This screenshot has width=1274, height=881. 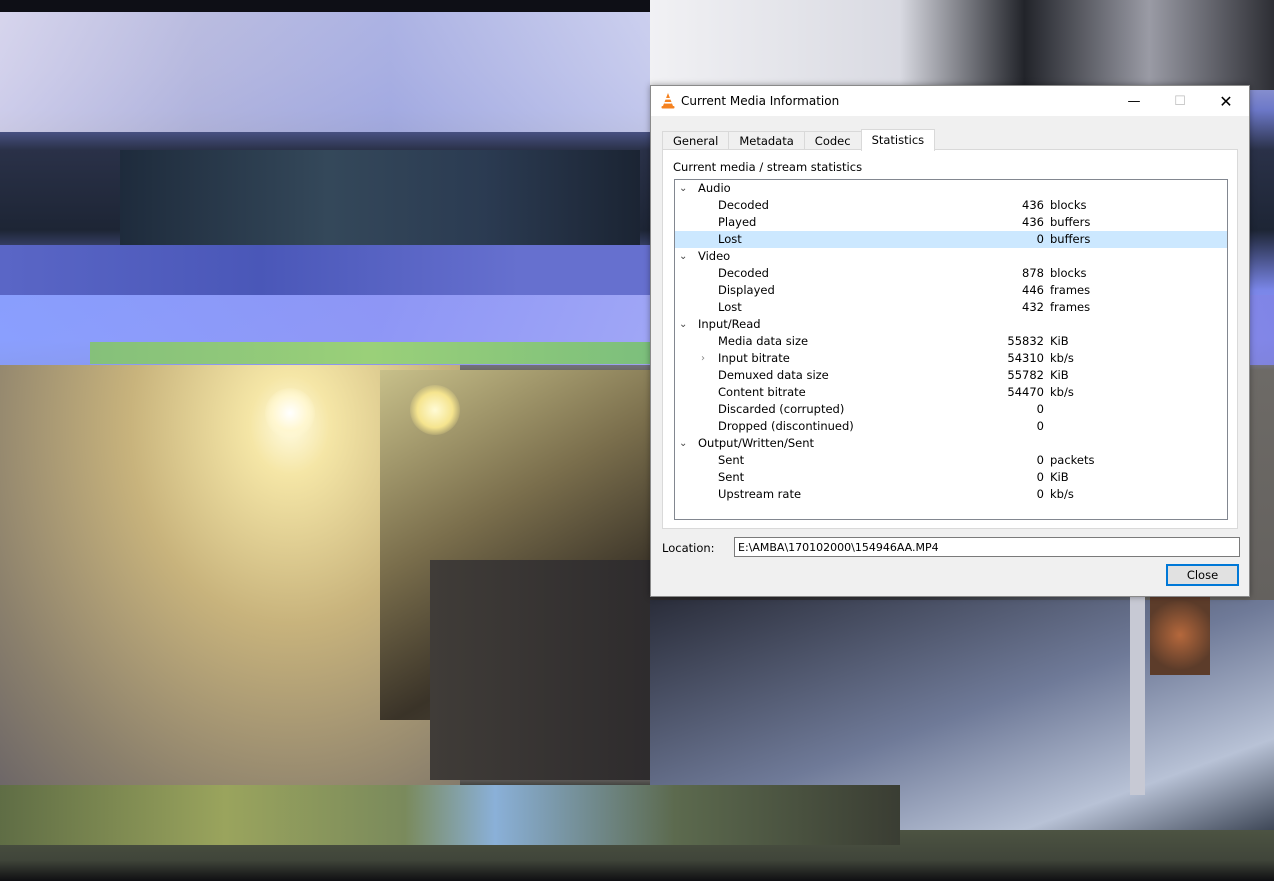 What do you see at coordinates (951, 460) in the screenshot?
I see `tree-item-row: Sent 0 packets` at bounding box center [951, 460].